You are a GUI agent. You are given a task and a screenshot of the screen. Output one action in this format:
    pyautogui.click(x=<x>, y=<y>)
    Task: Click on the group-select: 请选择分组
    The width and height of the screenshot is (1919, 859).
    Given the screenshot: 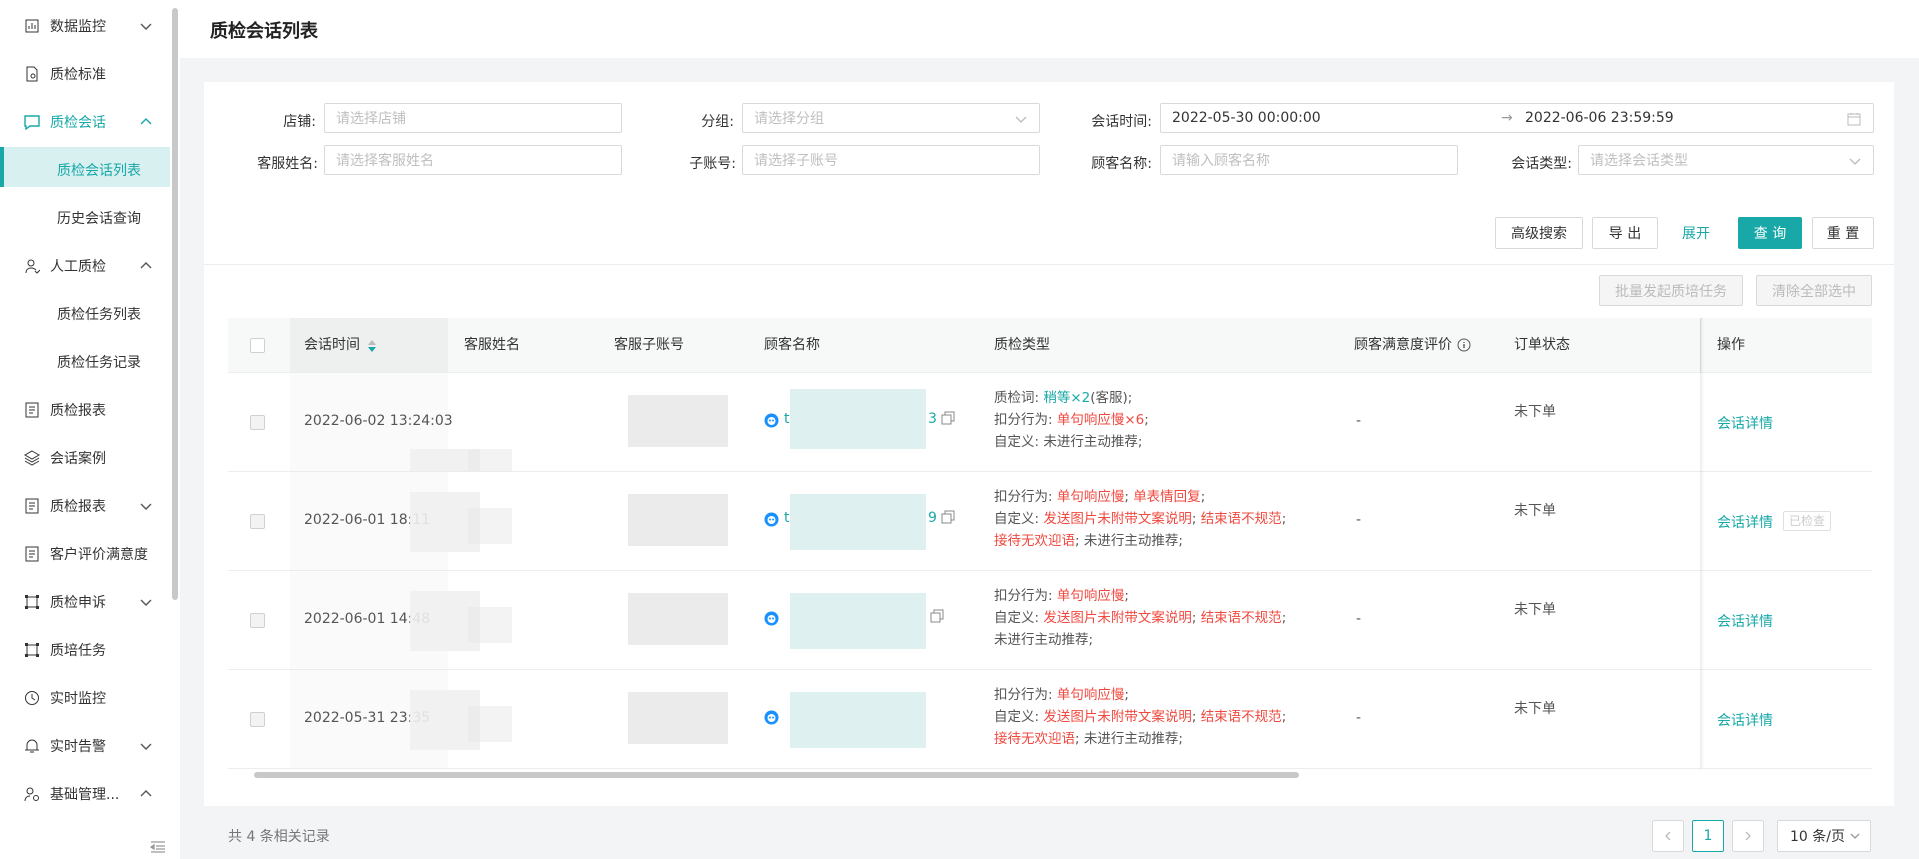 What is the action you would take?
    pyautogui.click(x=891, y=118)
    